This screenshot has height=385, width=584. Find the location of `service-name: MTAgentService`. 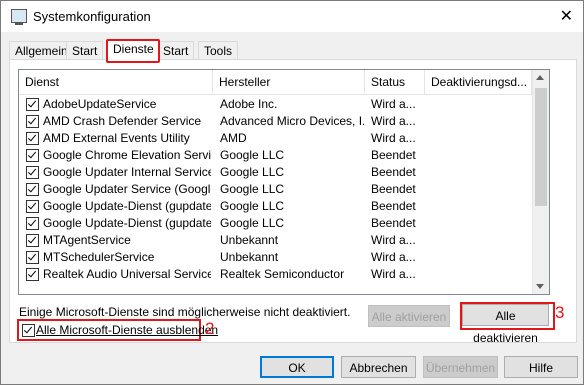

service-name: MTAgentService is located at coordinates (87, 240).